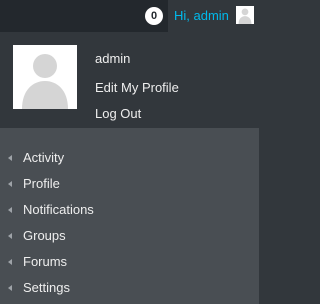 Image resolution: width=320 pixels, height=304 pixels. What do you see at coordinates (129, 16) in the screenshot?
I see `admin-toolbar: 0 Hi, admin` at bounding box center [129, 16].